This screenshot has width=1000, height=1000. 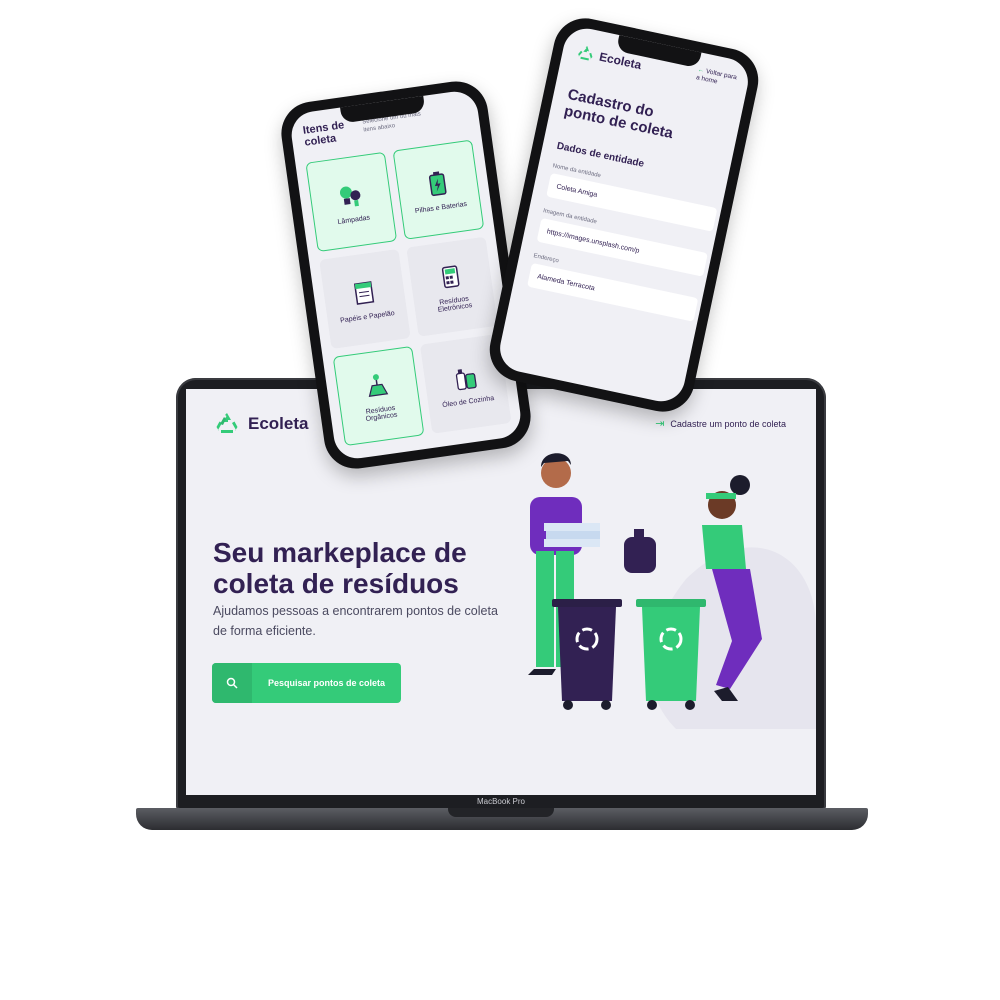 I want to click on item-label: Óleo de Cozinha, so click(x=468, y=401).